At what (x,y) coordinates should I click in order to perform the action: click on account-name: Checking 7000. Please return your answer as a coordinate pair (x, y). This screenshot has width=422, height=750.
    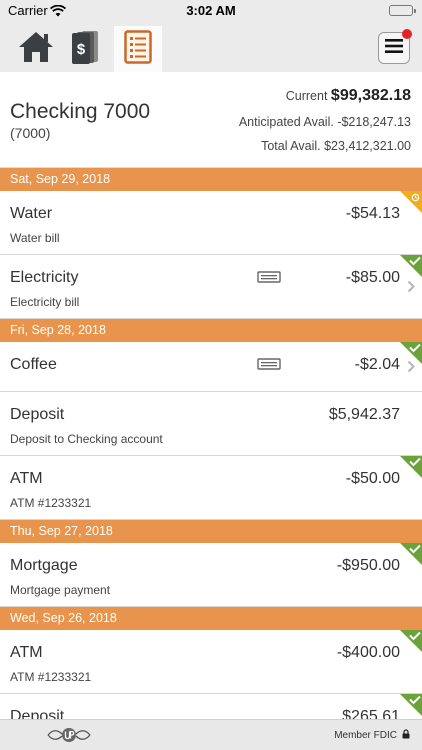
    Looking at the image, I should click on (80, 111).